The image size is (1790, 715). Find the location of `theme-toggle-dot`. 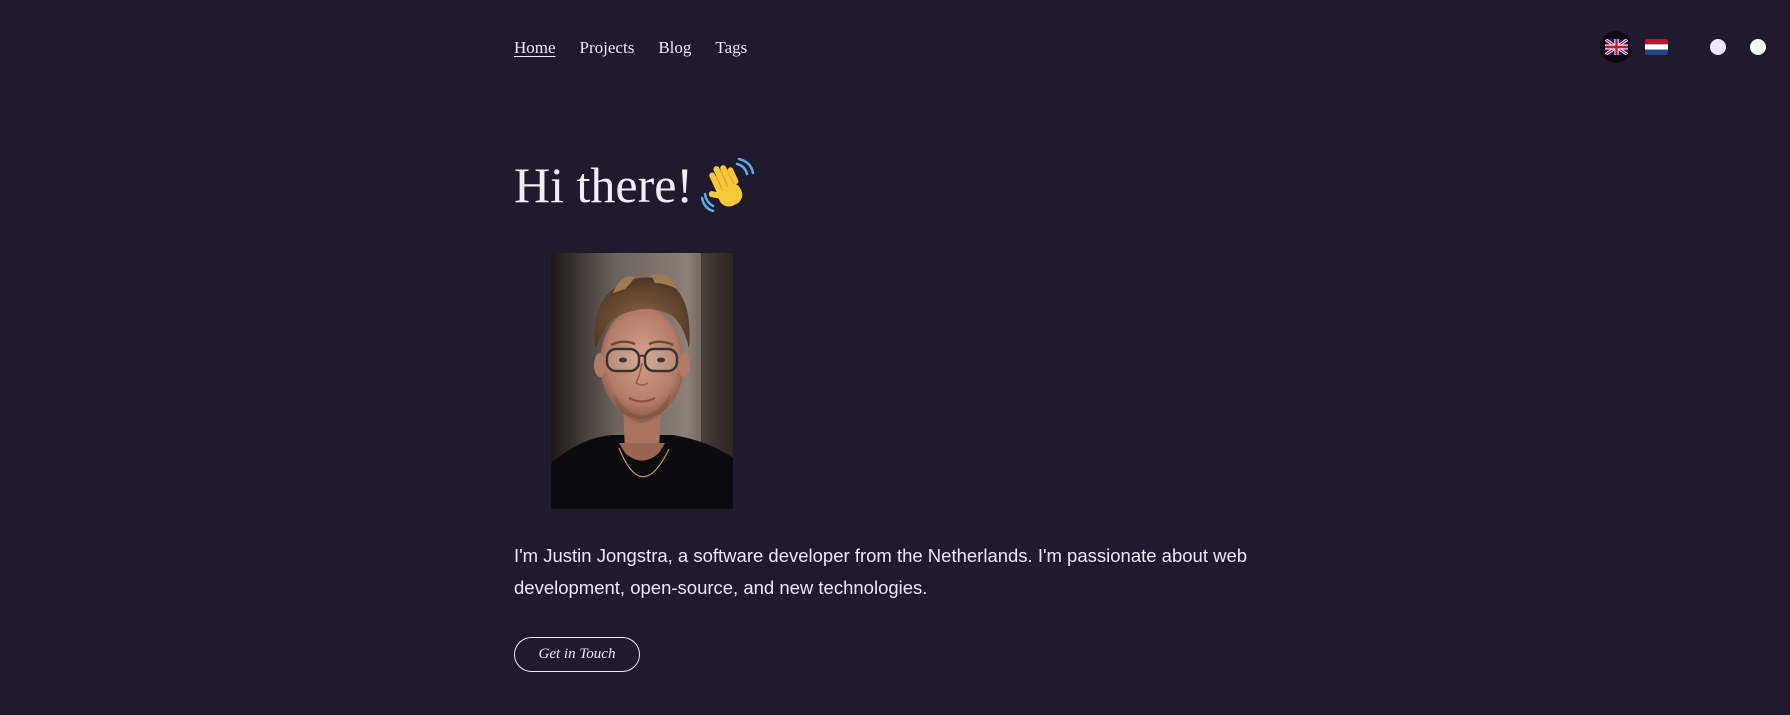

theme-toggle-dot is located at coordinates (1718, 47).